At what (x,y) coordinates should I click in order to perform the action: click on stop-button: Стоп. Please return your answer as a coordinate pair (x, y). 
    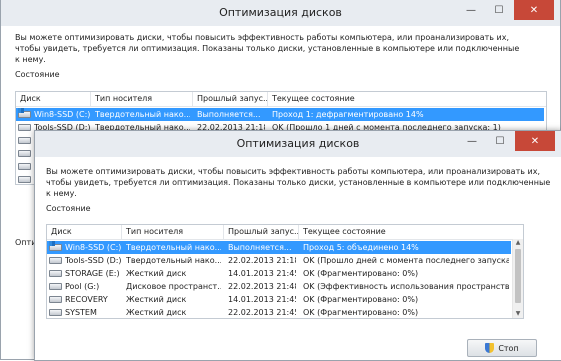
    Looking at the image, I should click on (502, 348).